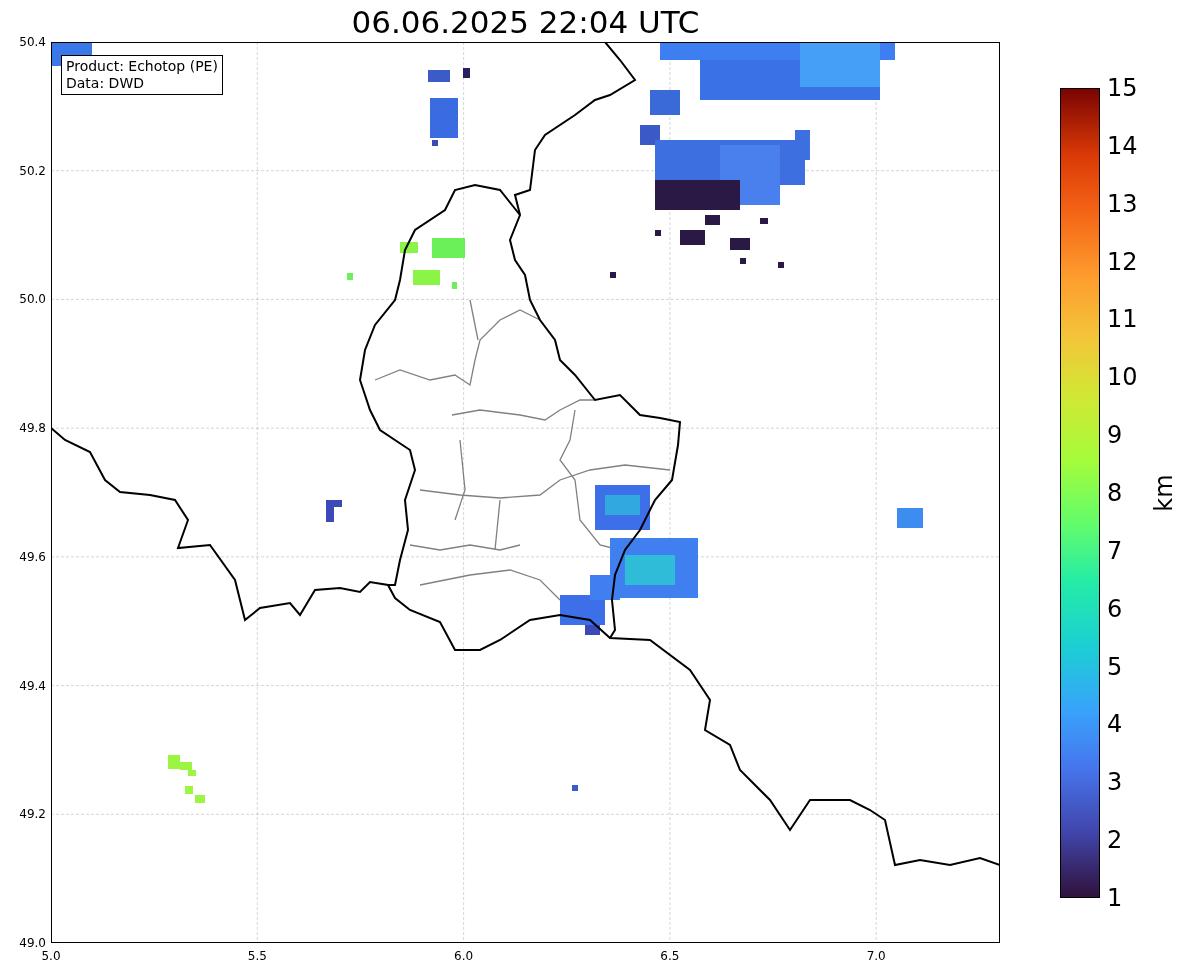  Describe the element at coordinates (1163, 493) in the screenshot. I see `colorbar-label: km` at that location.